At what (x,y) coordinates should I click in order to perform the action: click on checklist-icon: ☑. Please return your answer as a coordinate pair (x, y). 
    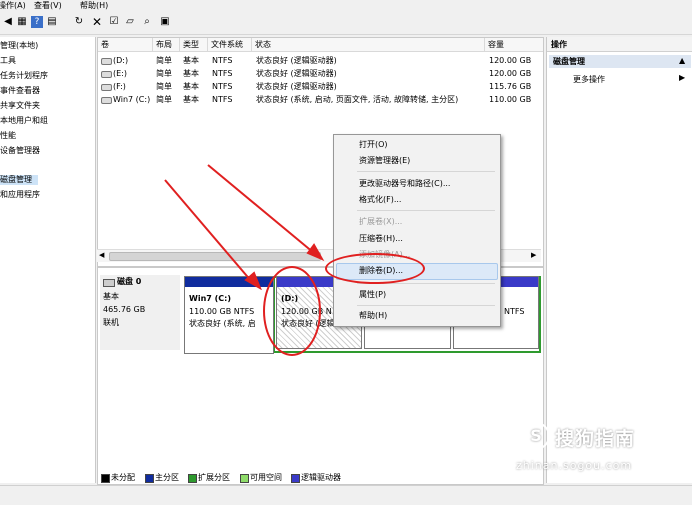
    Looking at the image, I should click on (114, 22).